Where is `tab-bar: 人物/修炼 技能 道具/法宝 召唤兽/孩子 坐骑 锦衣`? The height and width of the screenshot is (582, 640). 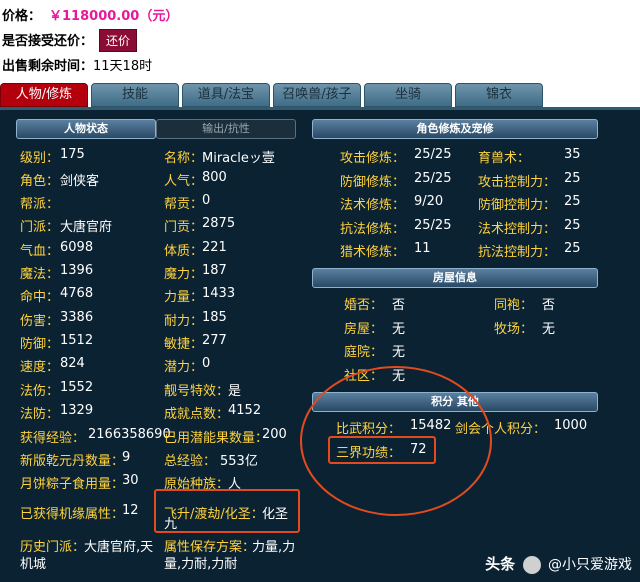
tab-bar: 人物/修炼 技能 道具/法宝 召唤兽/孩子 坐骑 锦衣 is located at coordinates (320, 95).